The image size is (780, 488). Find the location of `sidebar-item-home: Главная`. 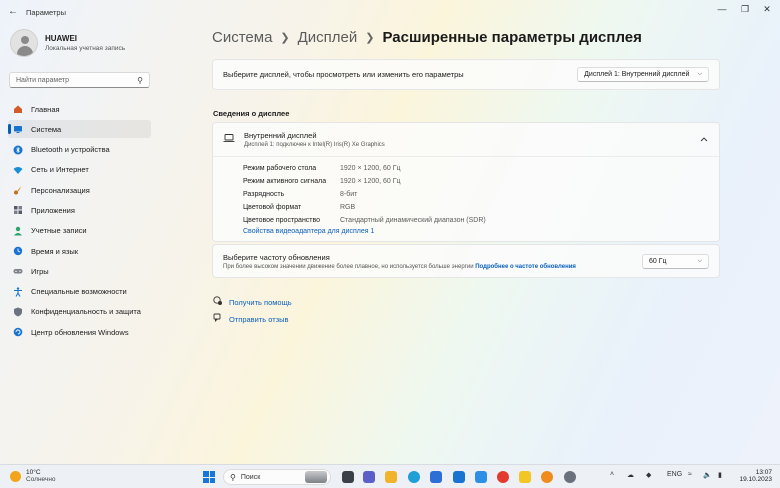

sidebar-item-home: Главная is located at coordinates (79, 109).